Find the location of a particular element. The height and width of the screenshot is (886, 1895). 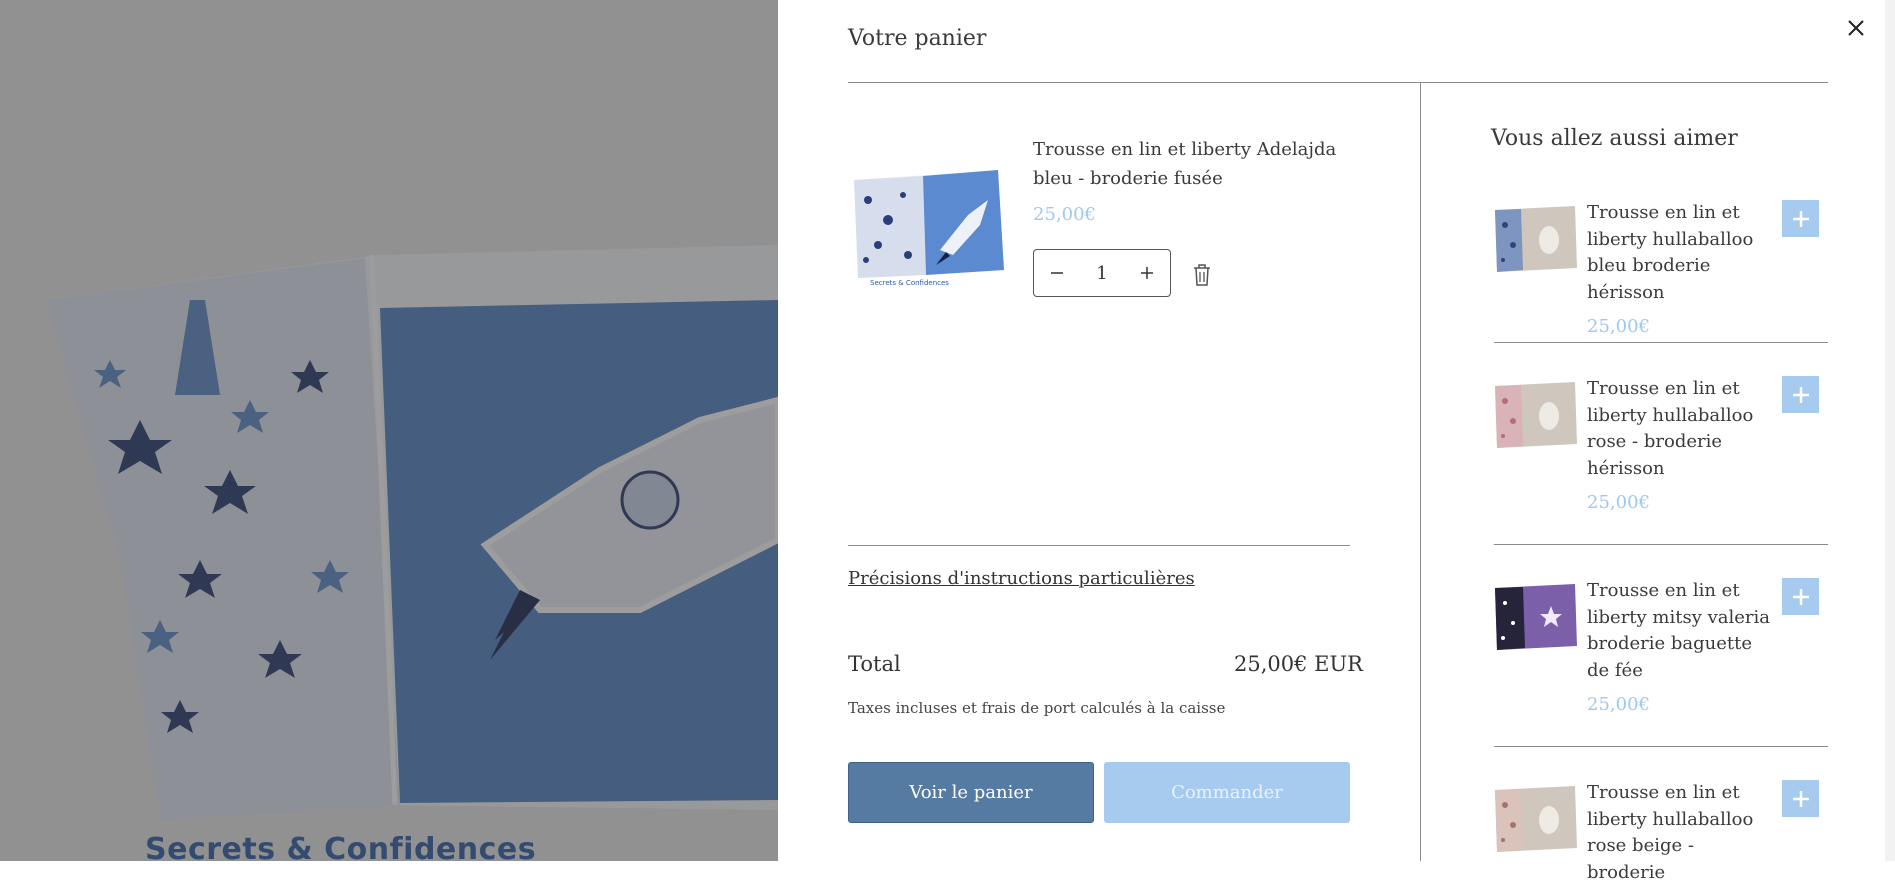

remove-item-button is located at coordinates (1202, 275).